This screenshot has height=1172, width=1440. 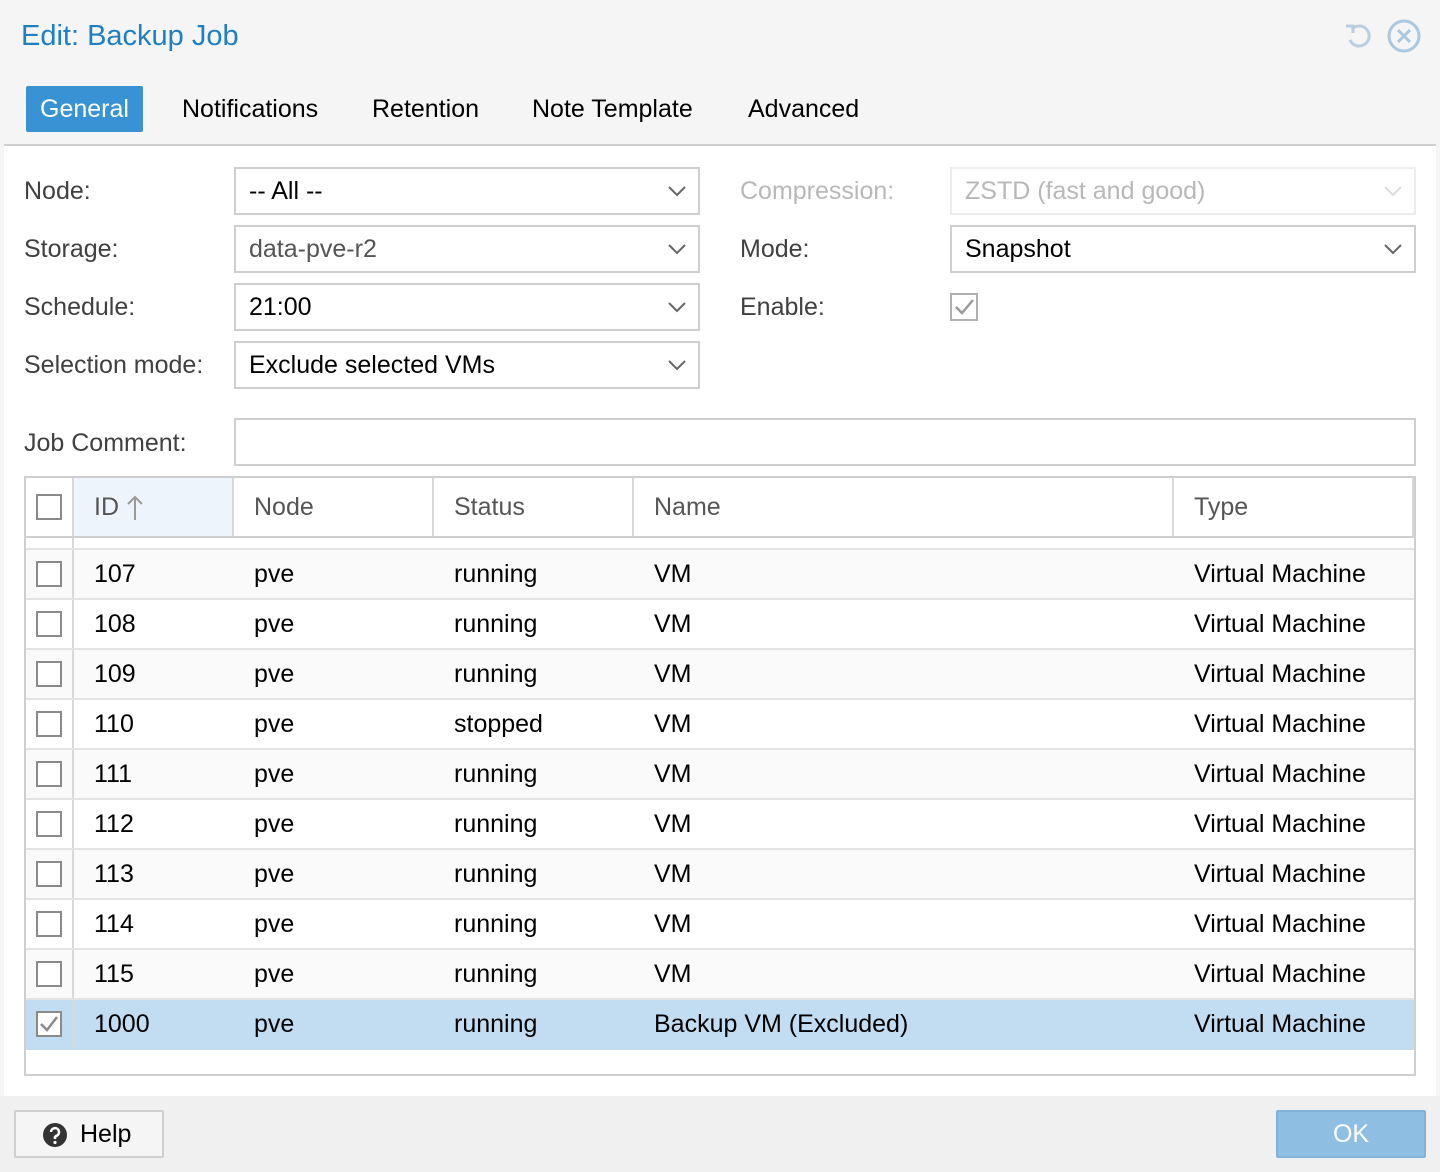 I want to click on close-icon, so click(x=1404, y=36).